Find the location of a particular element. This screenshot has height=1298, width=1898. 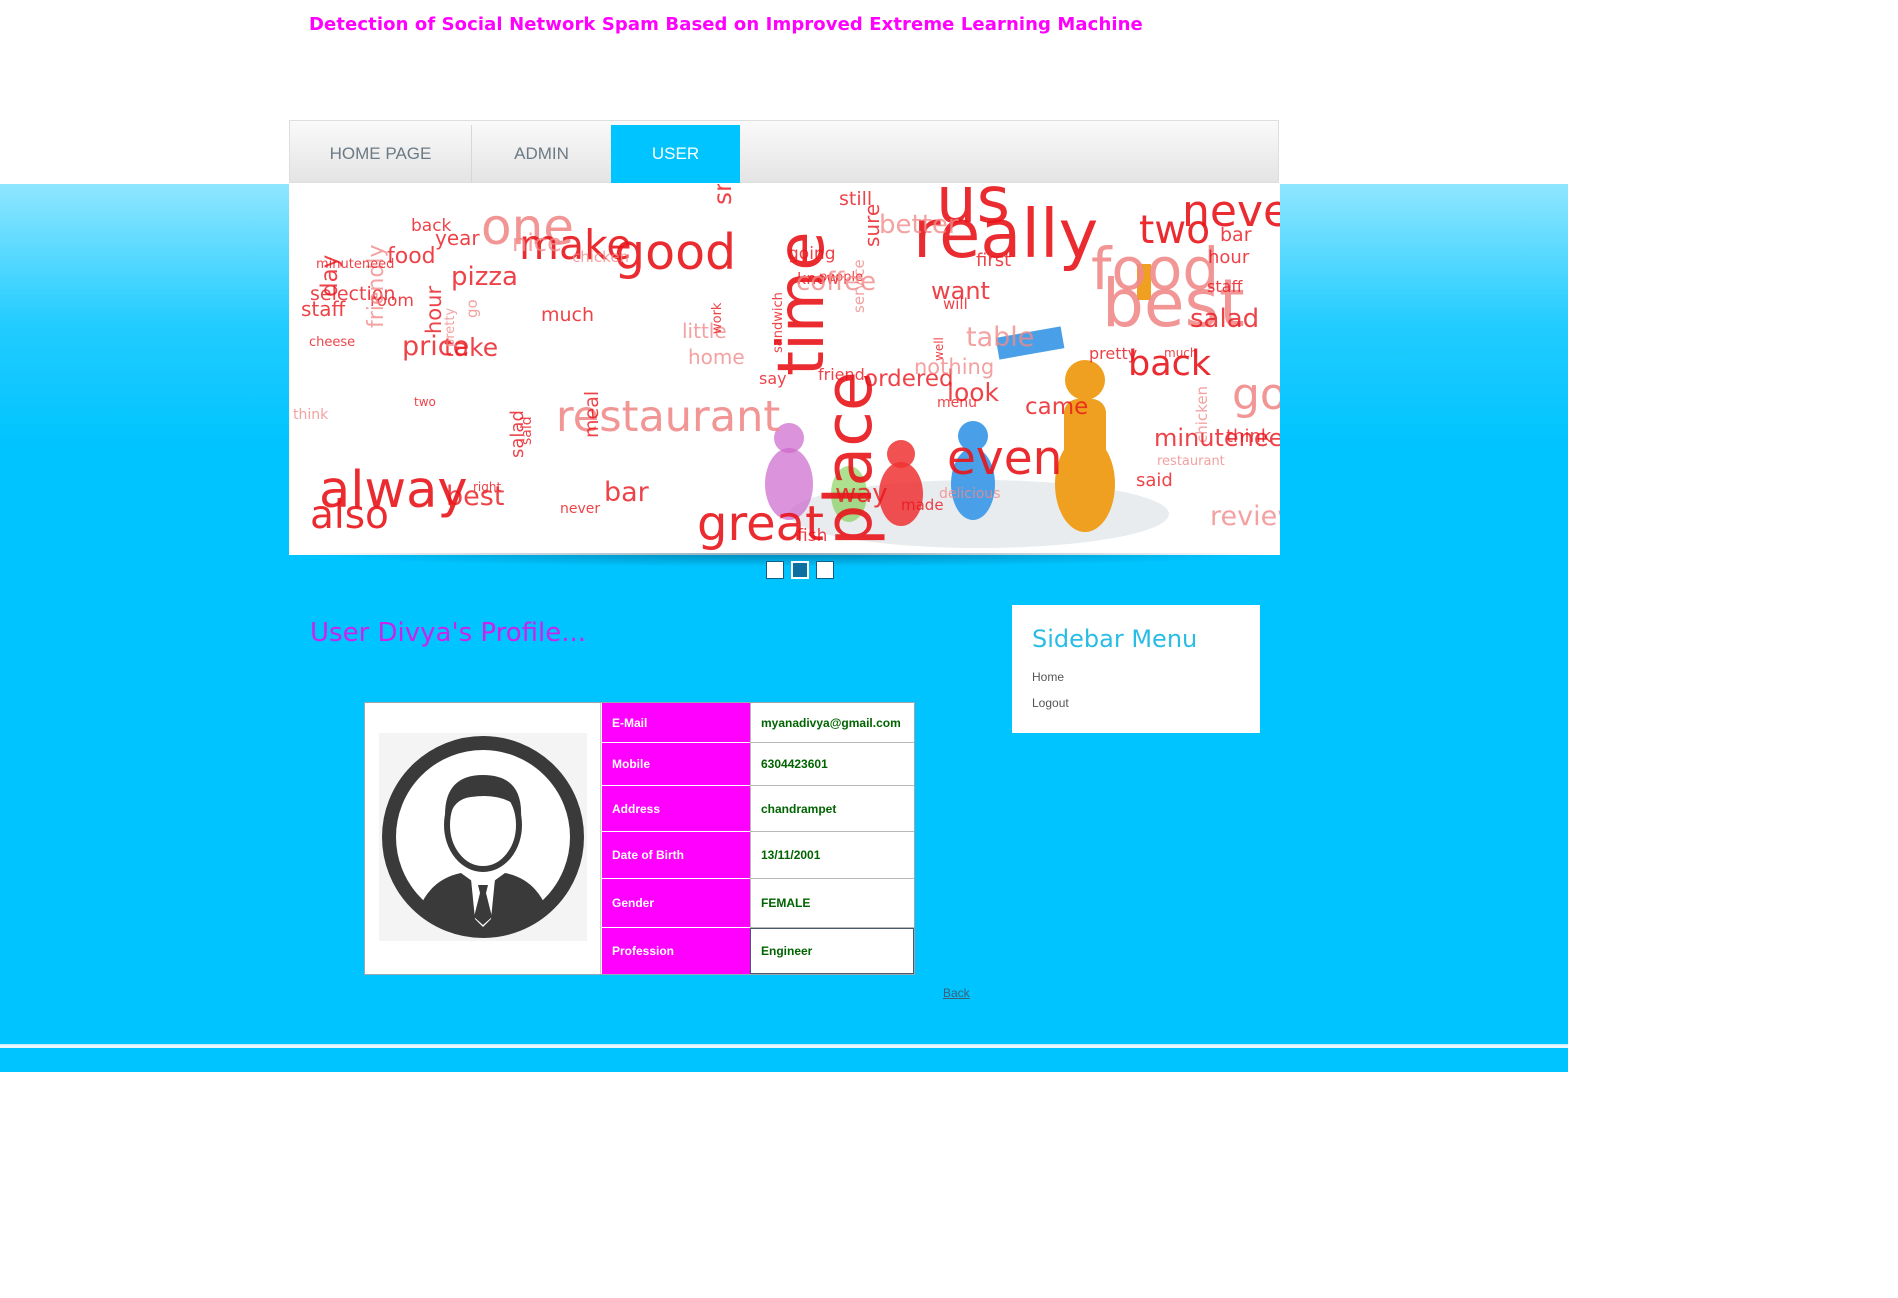

word-cloud-word: say is located at coordinates (773, 378).